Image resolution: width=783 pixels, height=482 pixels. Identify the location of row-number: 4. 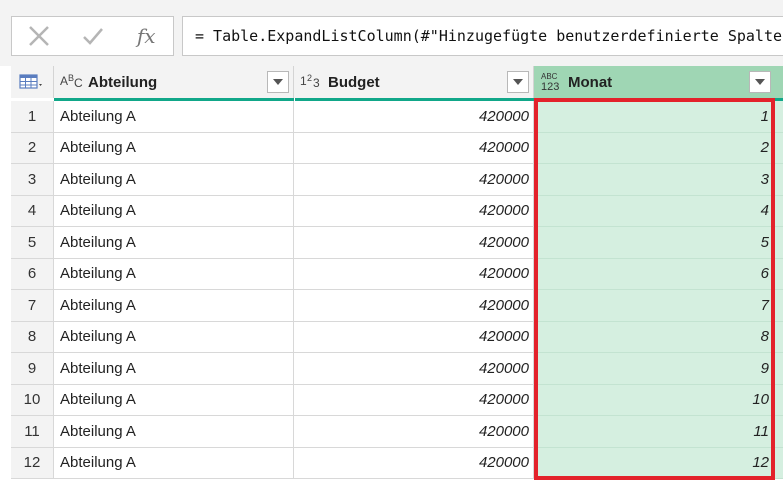
(32, 211).